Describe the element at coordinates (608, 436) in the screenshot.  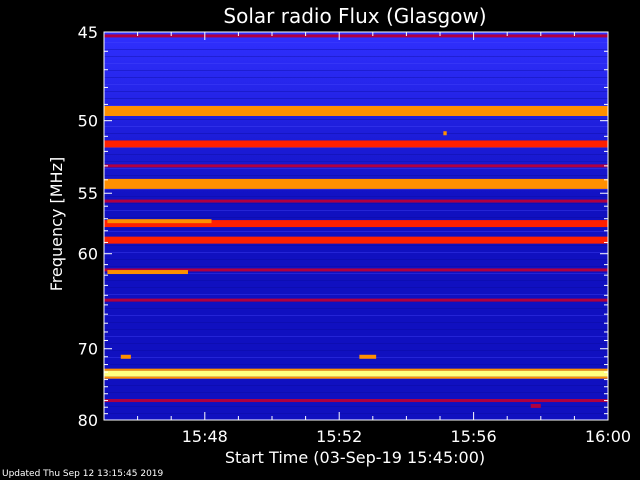
I see `x-tick-label: 16:00` at that location.